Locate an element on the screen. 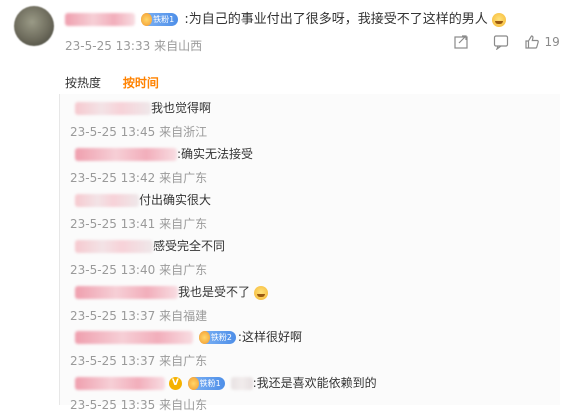 This screenshot has width=579, height=413. blurred-badge is located at coordinates (241, 383).